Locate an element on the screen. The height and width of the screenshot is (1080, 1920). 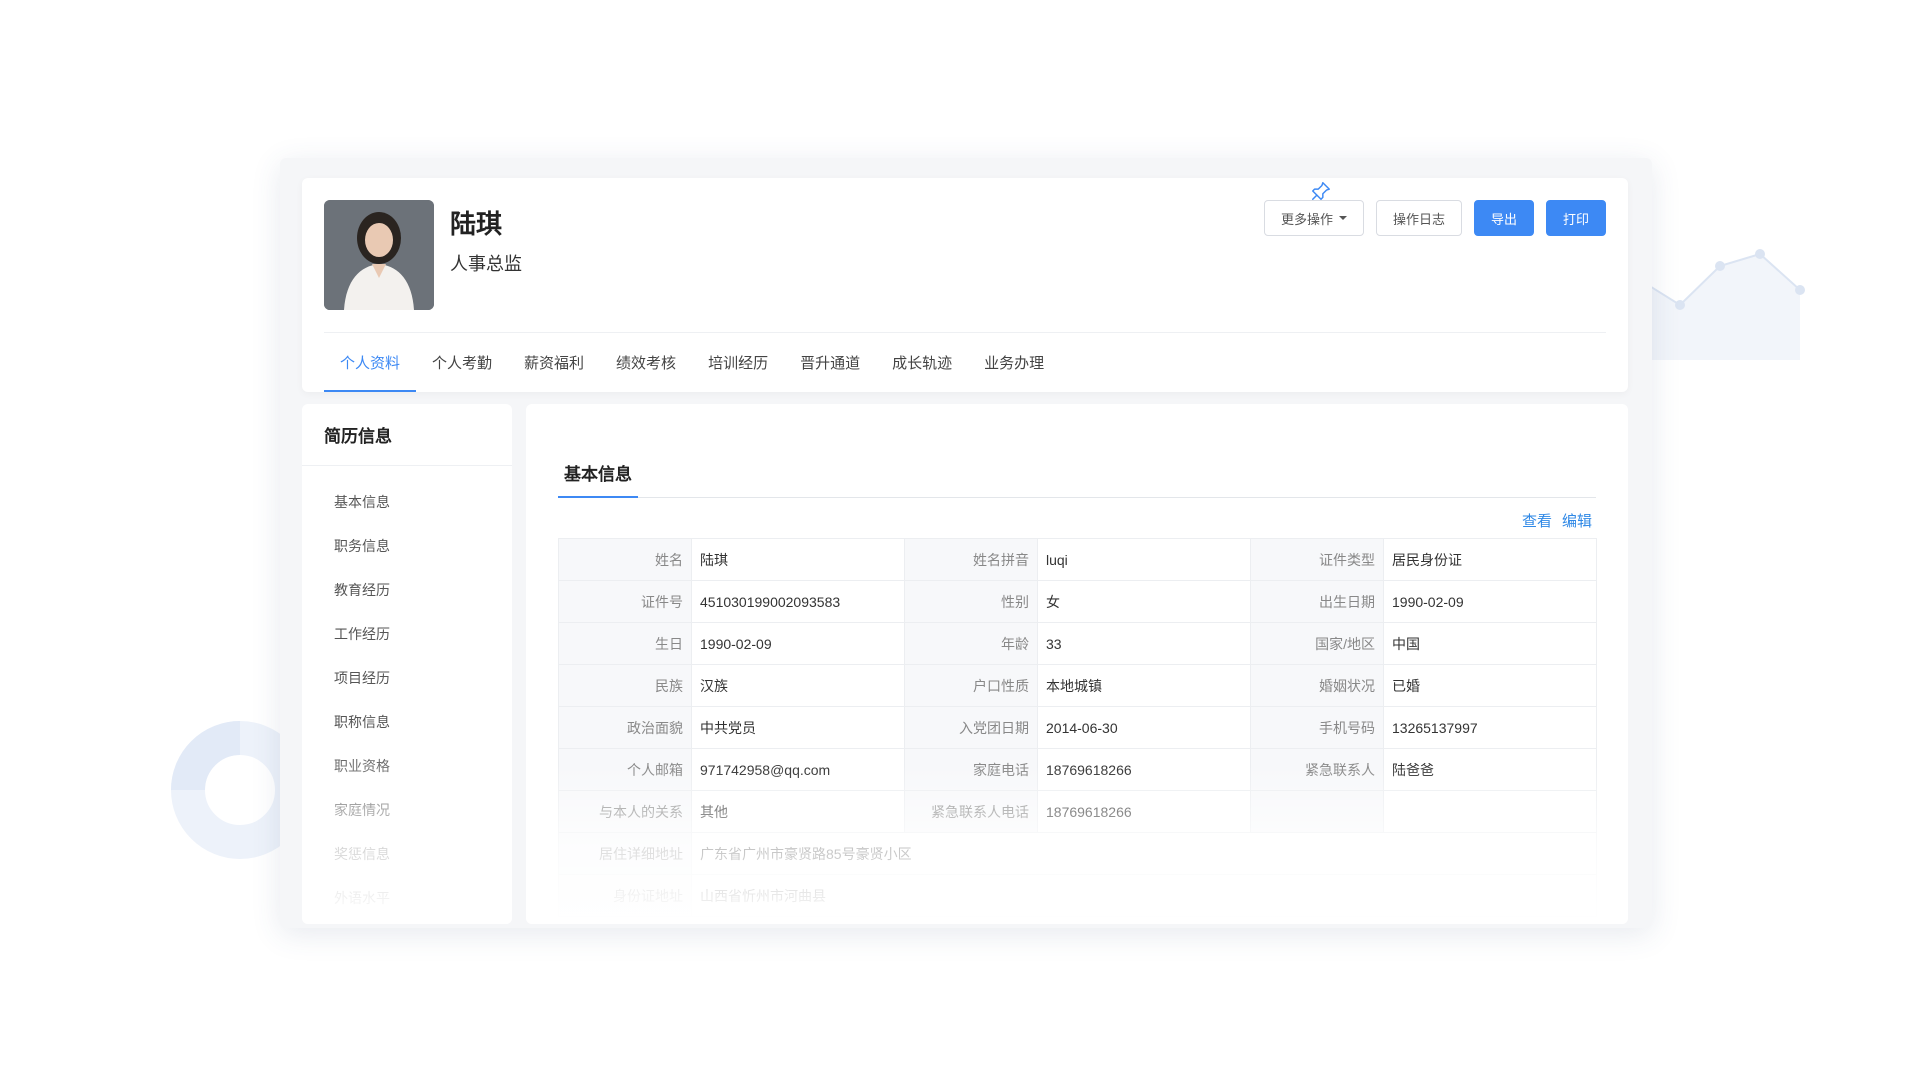
field-label: 居住详细地址 is located at coordinates (625, 853).